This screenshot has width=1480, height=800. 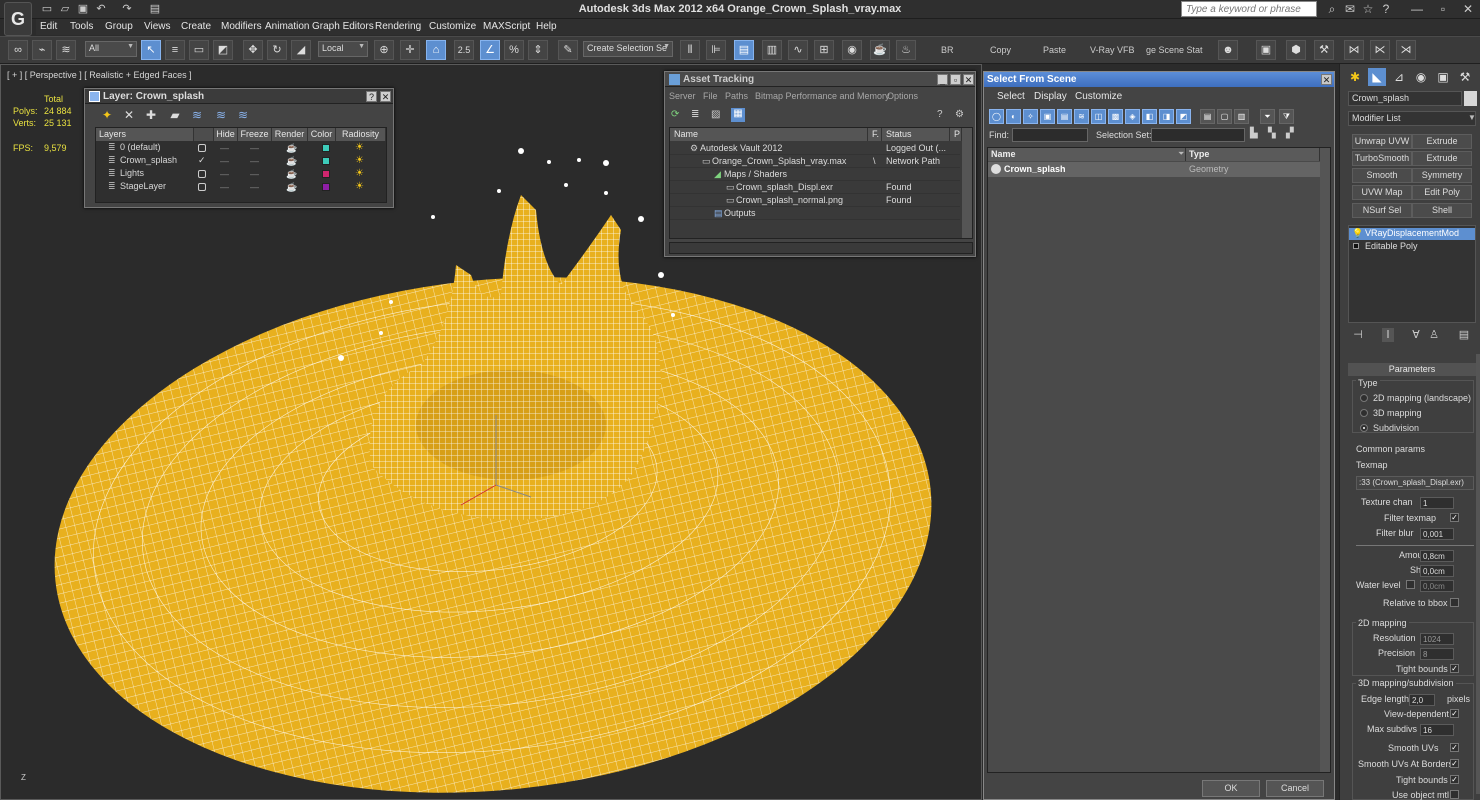 What do you see at coordinates (769, 134) in the screenshot?
I see `asset-col-name: Name` at bounding box center [769, 134].